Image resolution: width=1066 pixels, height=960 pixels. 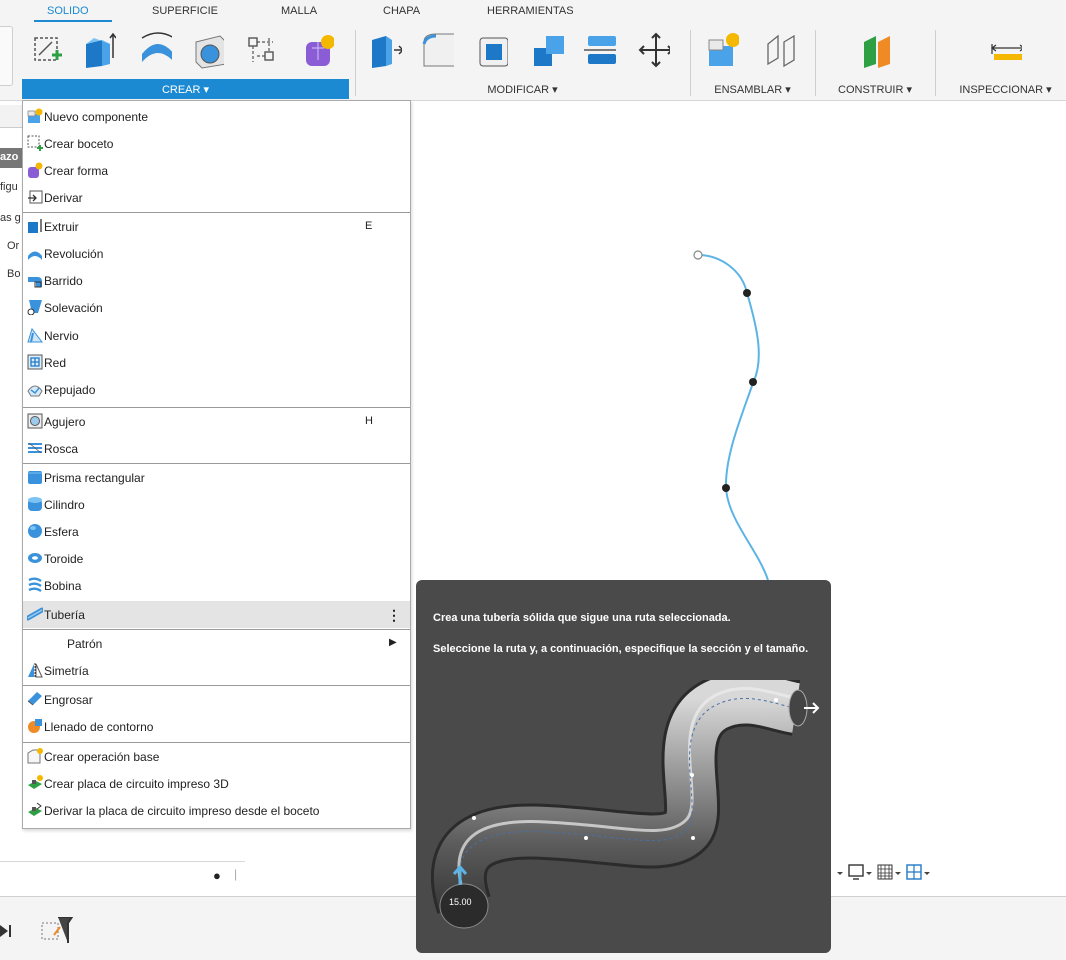 What do you see at coordinates (13, 246) in the screenshot?
I see `browser-item: Or` at bounding box center [13, 246].